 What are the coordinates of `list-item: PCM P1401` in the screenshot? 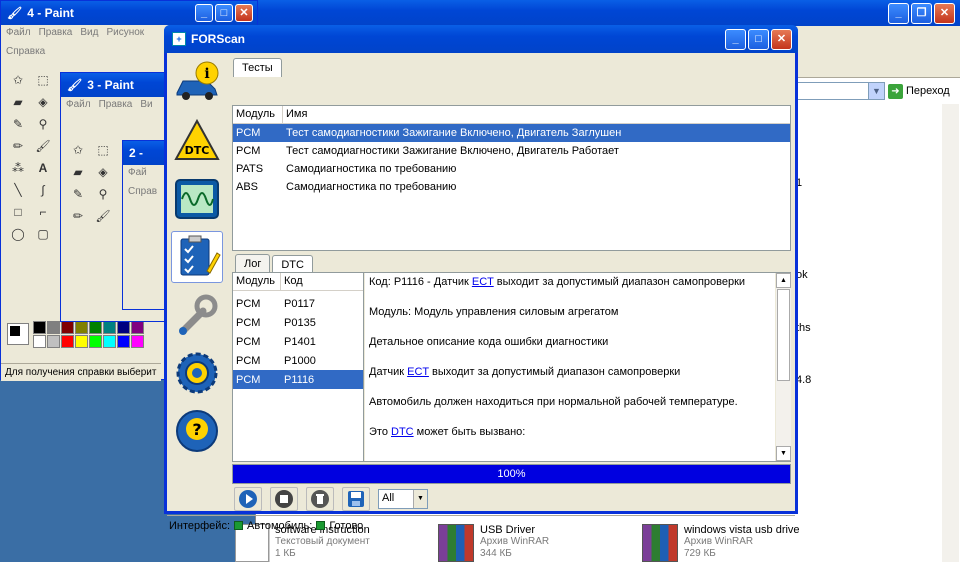 It's located at (298, 341).